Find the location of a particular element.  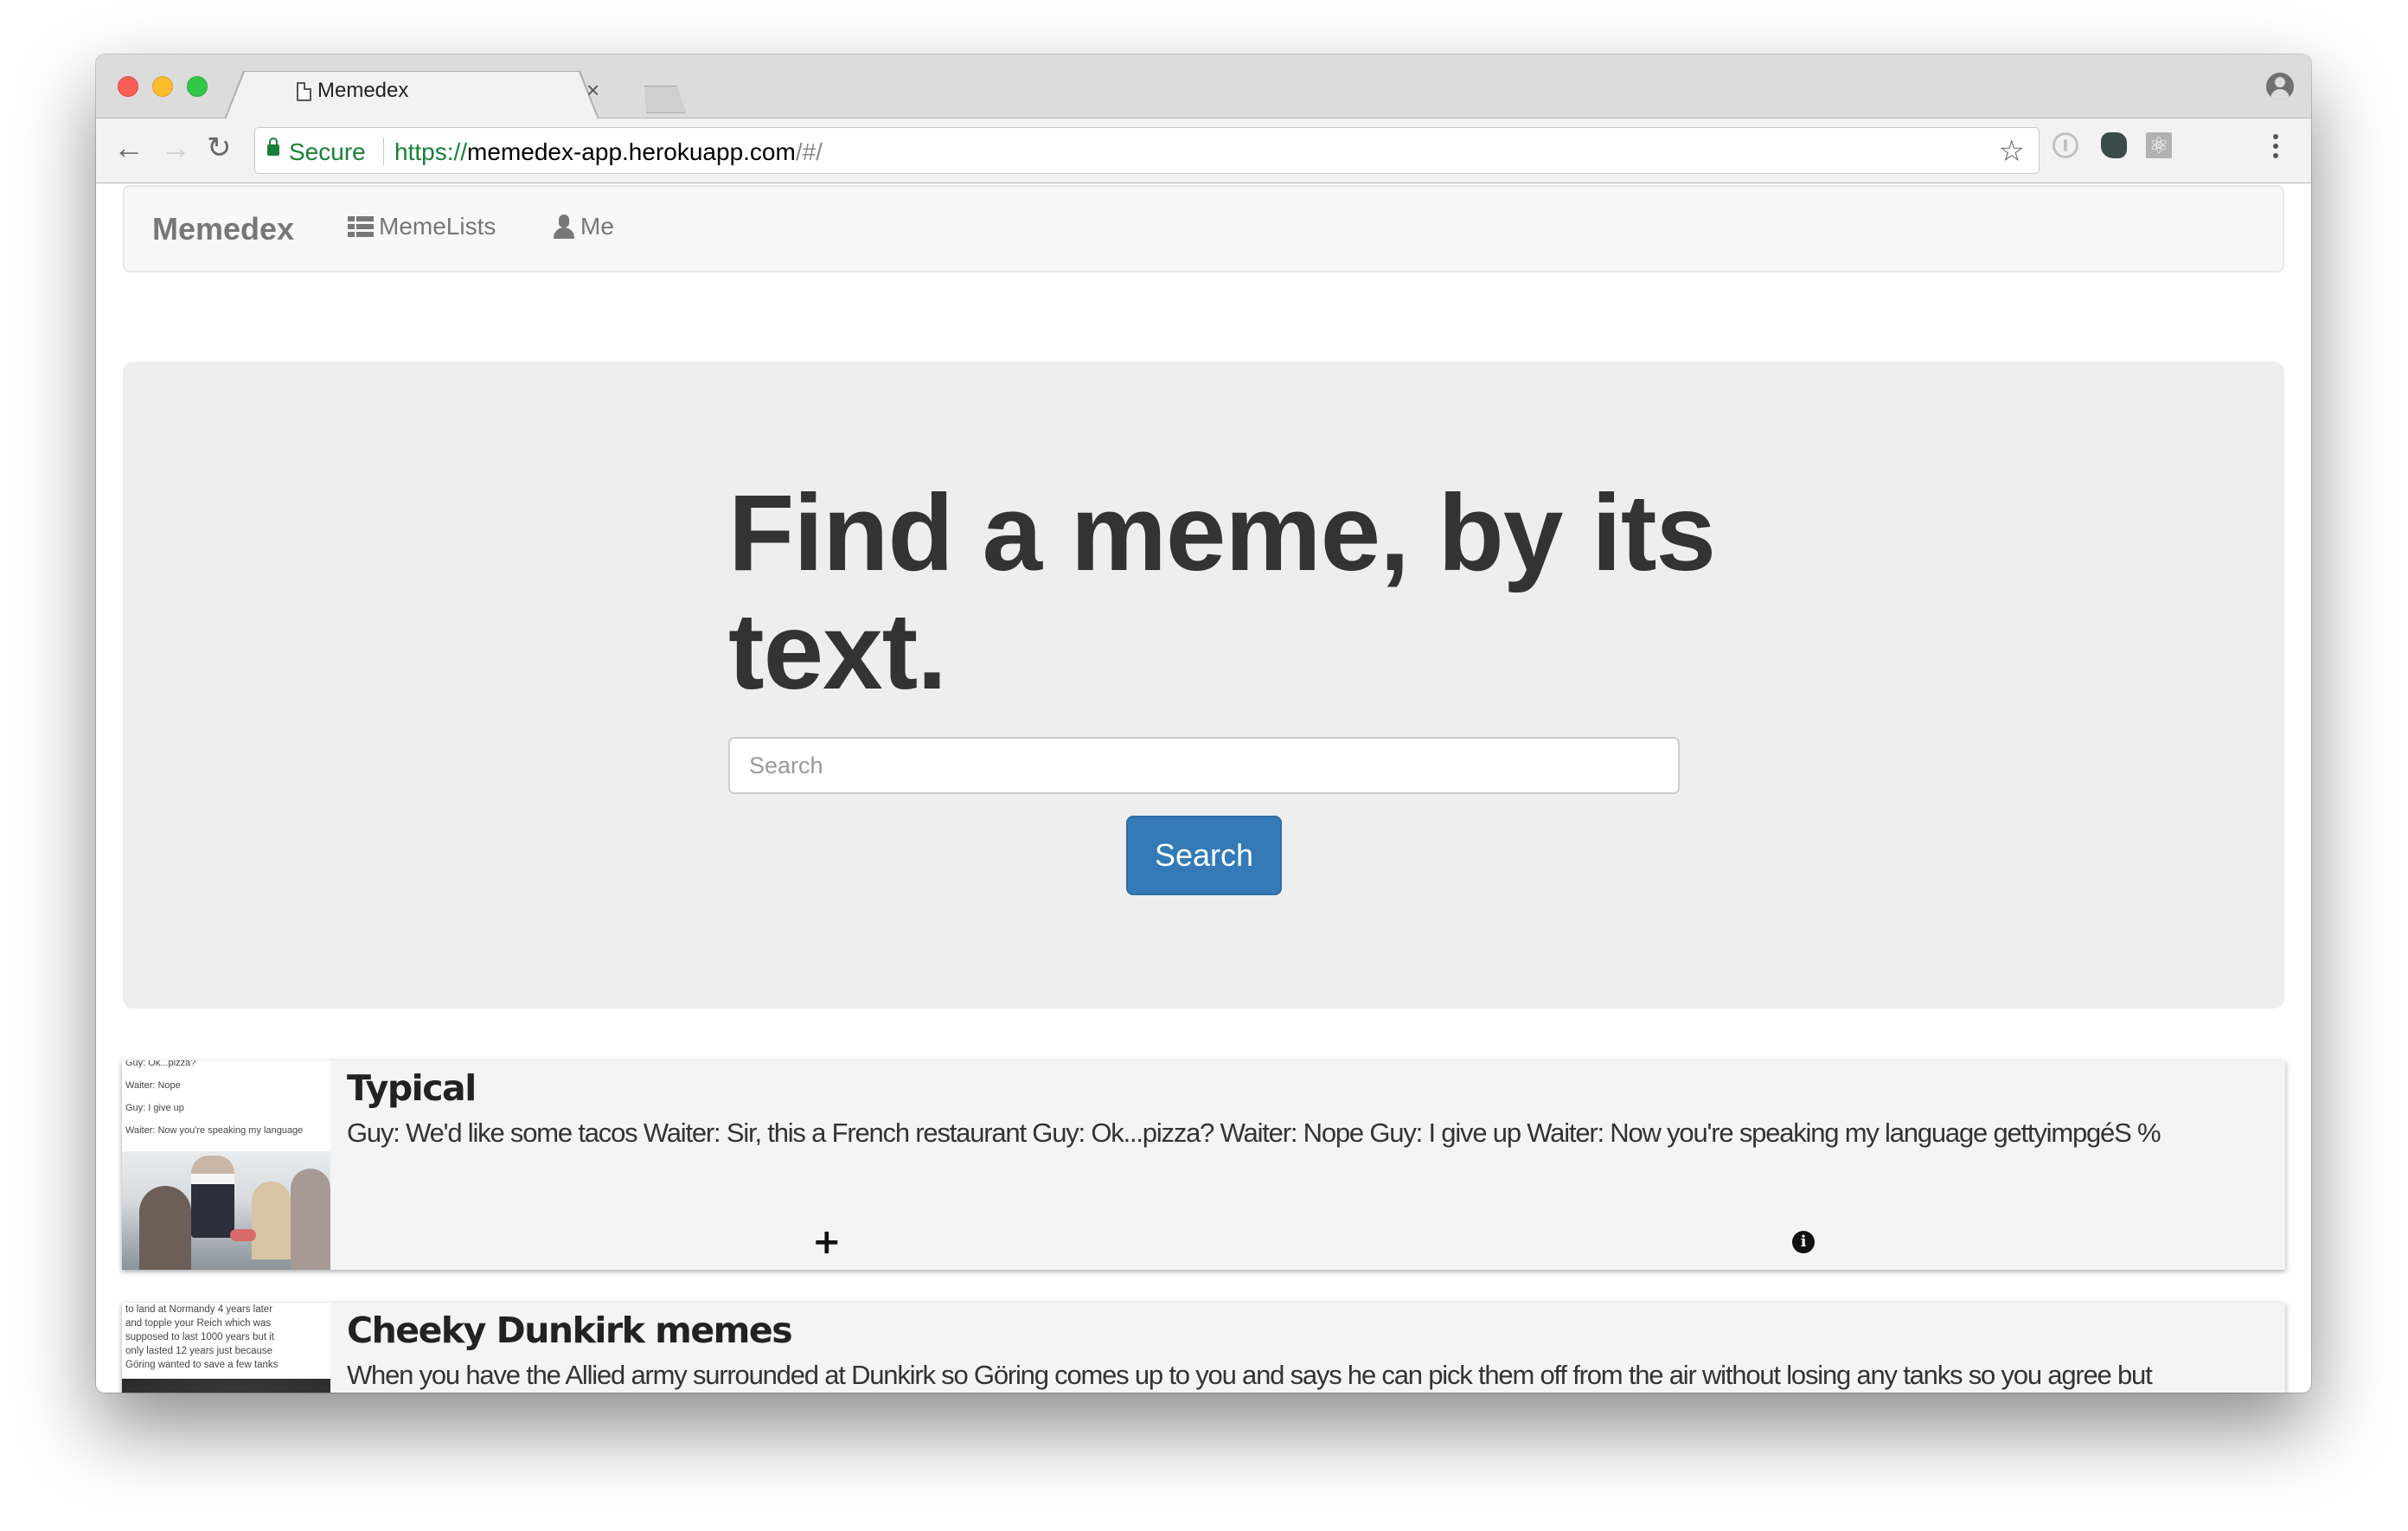

profile-icon is located at coordinates (2280, 86).